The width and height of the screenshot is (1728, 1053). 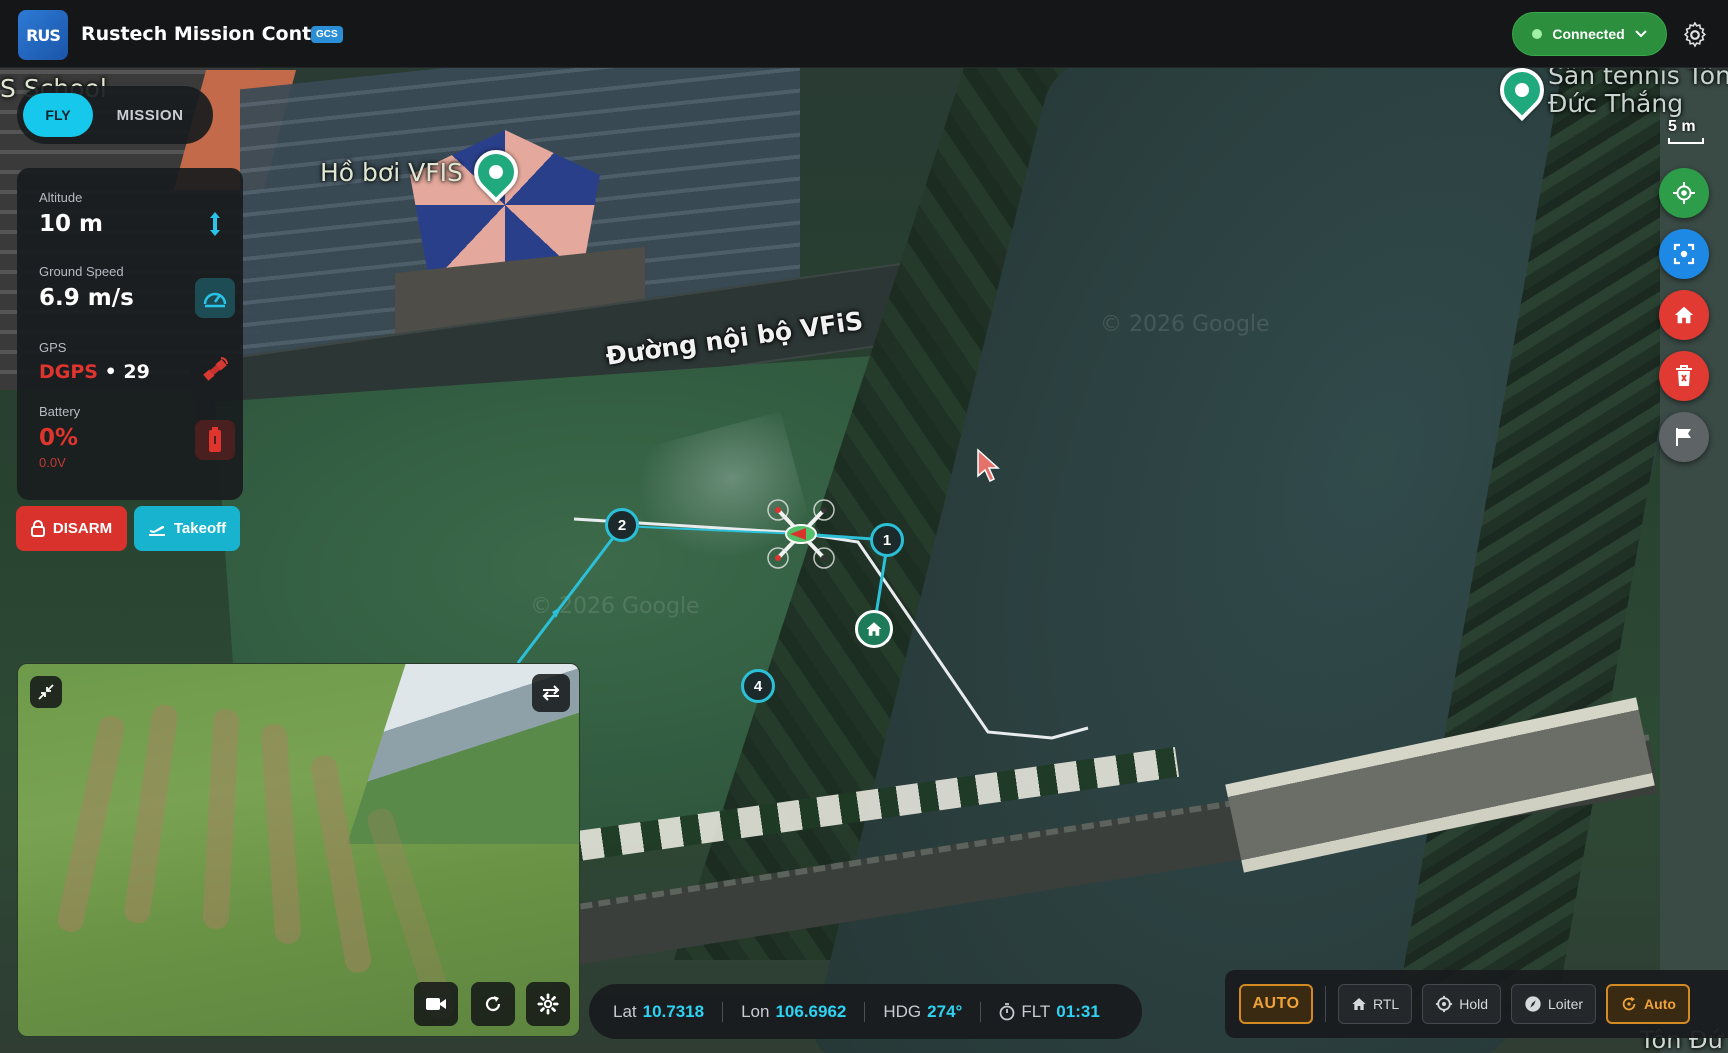 What do you see at coordinates (1616, 103) in the screenshot?
I see `map-place-label-line: Đức Thắng` at bounding box center [1616, 103].